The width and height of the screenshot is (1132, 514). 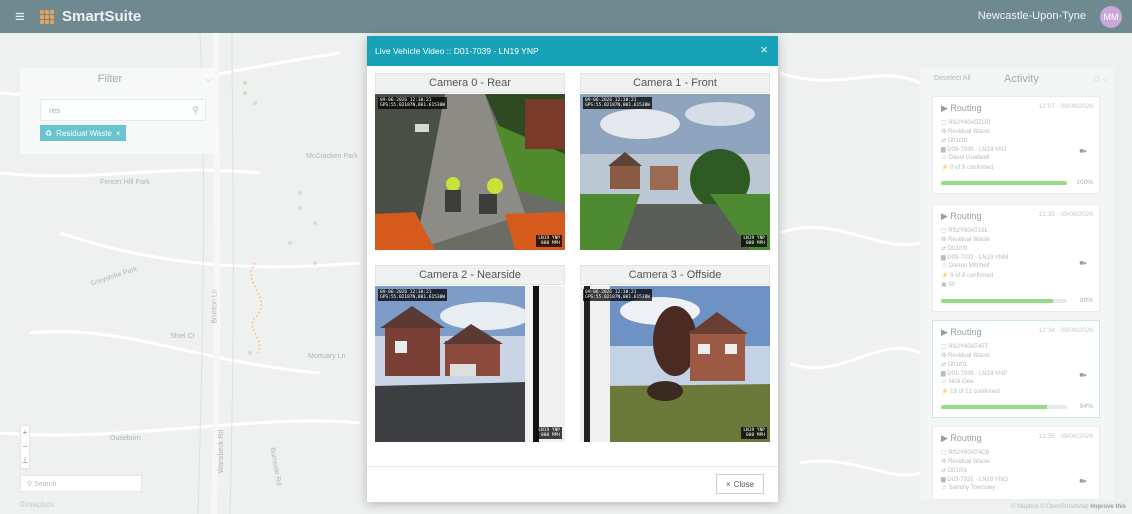 I want to click on location-selector: Newcastle-Upon-Tyne, so click(x=1032, y=16).